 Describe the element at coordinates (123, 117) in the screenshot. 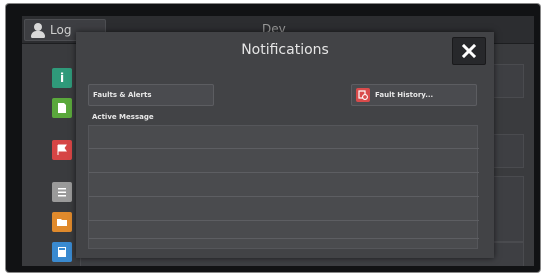

I see `active-message-label: Active Message` at that location.